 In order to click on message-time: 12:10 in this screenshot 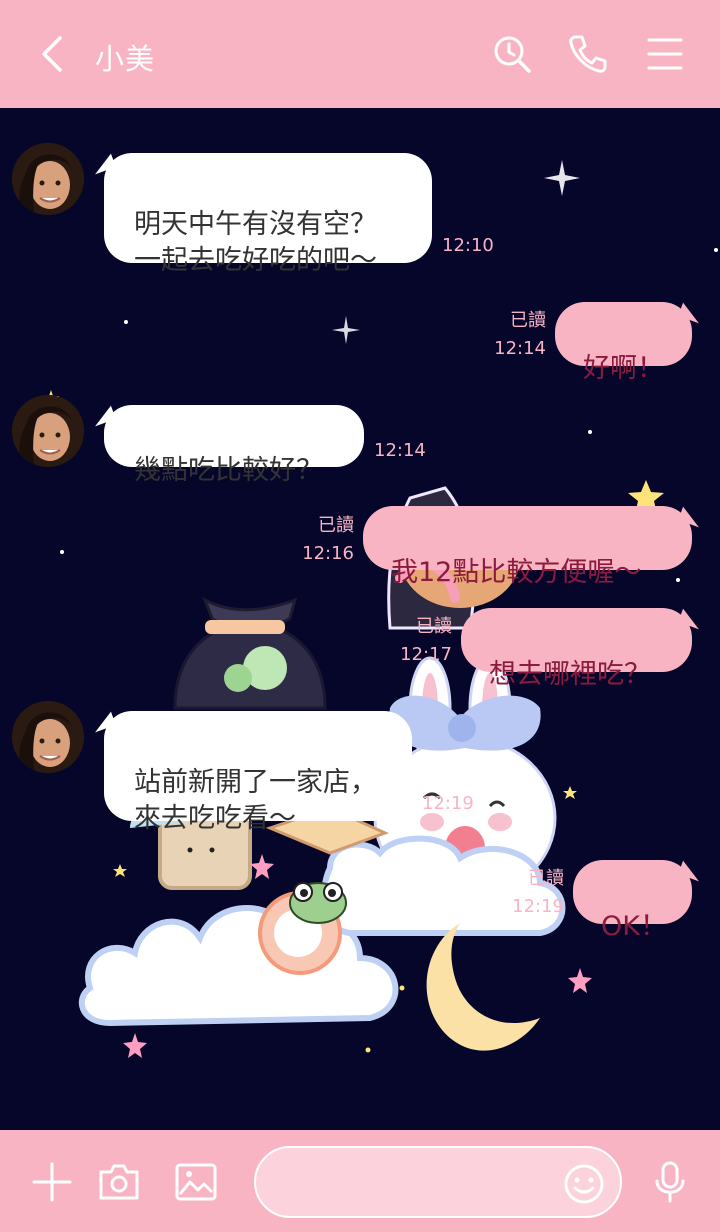, I will do `click(468, 245)`.